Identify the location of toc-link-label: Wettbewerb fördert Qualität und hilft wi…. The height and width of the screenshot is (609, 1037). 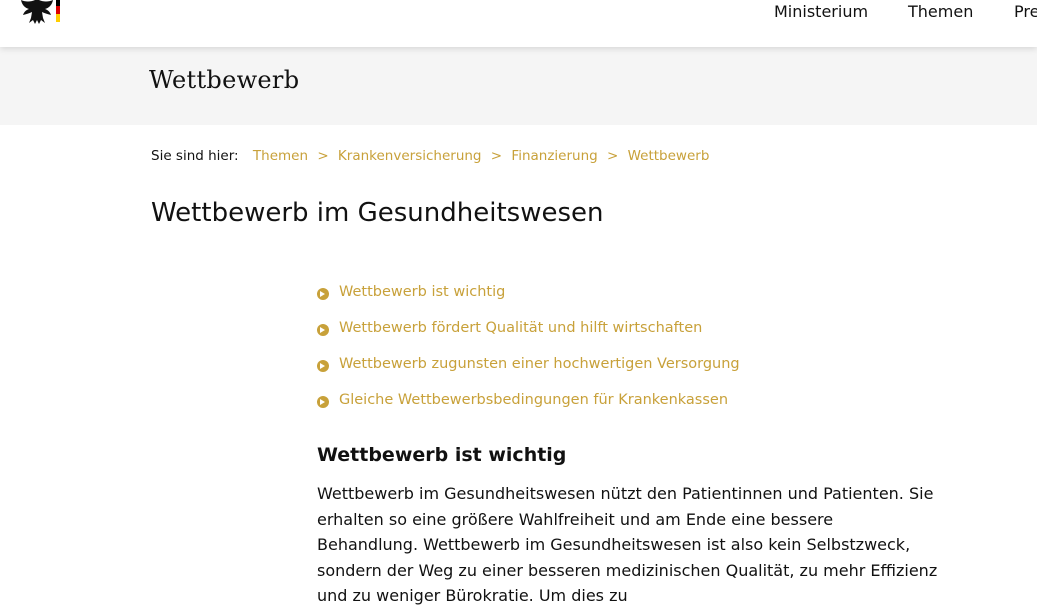
(520, 328).